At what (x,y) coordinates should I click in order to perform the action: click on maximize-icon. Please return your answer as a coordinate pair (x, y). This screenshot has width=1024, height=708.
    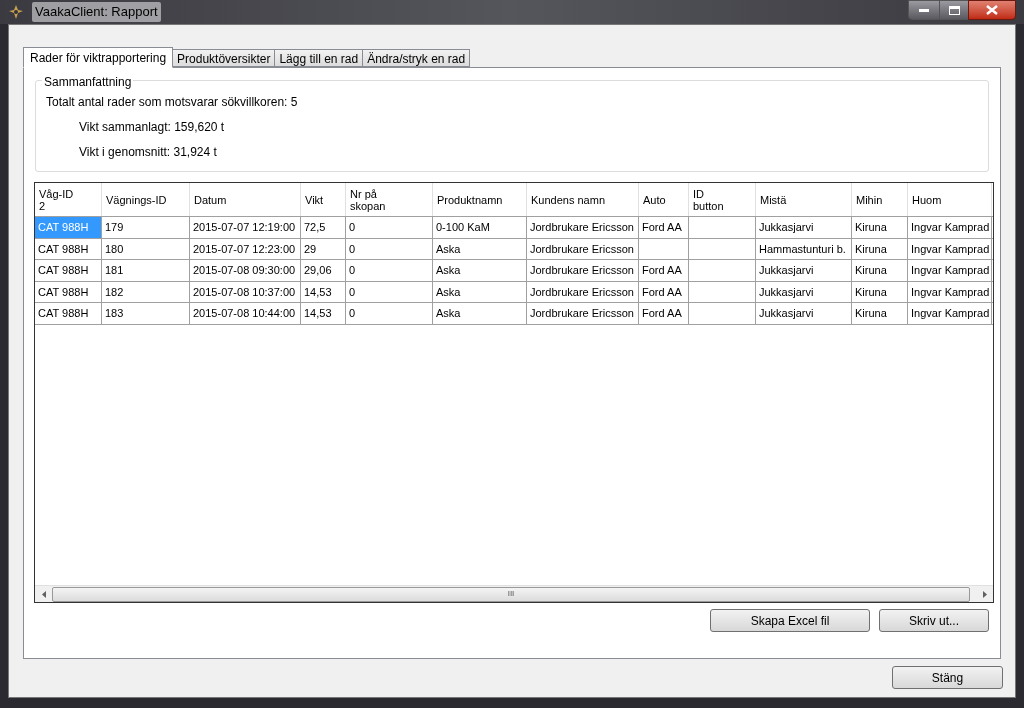
    Looking at the image, I should click on (954, 10).